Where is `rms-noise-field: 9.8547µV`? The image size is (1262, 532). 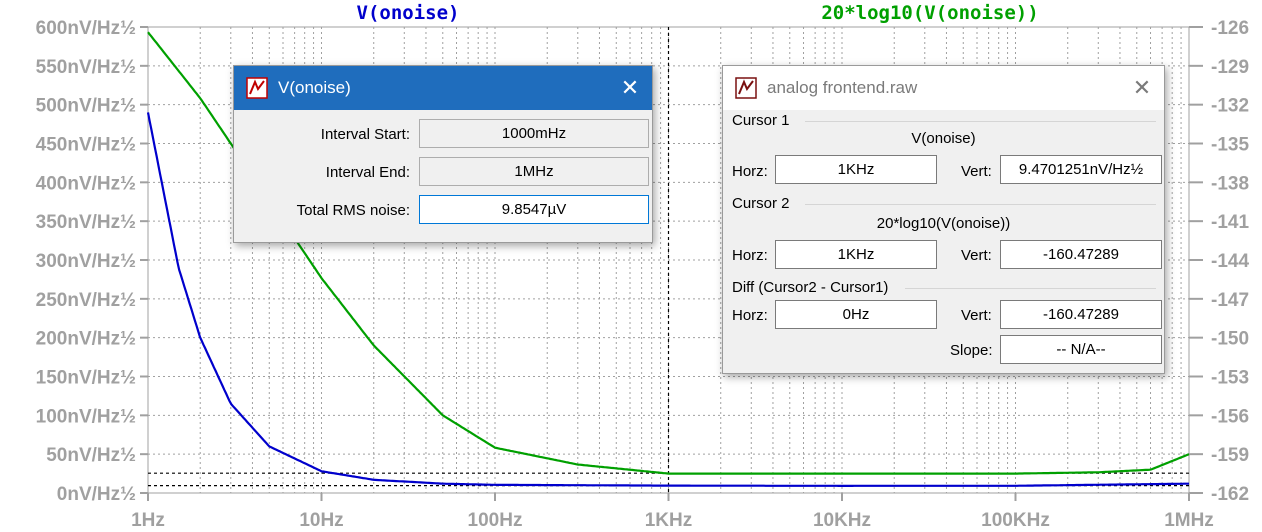
rms-noise-field: 9.8547µV is located at coordinates (534, 209).